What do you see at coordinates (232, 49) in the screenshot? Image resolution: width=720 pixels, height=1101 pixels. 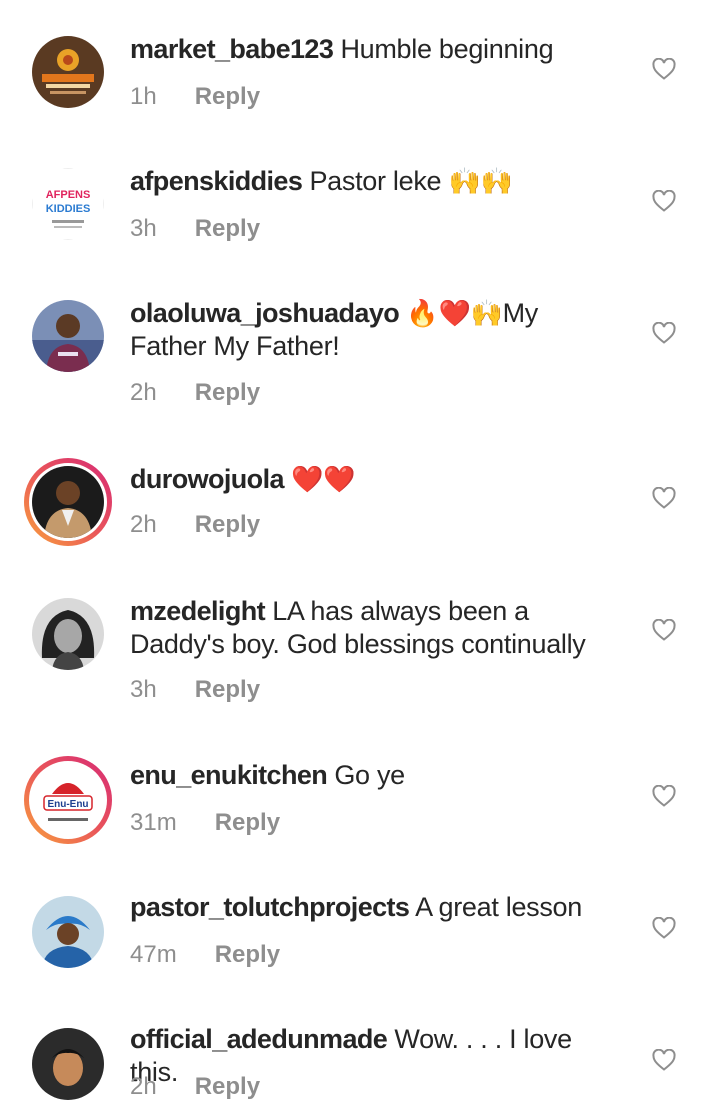 I see `username-link: market_babe123` at bounding box center [232, 49].